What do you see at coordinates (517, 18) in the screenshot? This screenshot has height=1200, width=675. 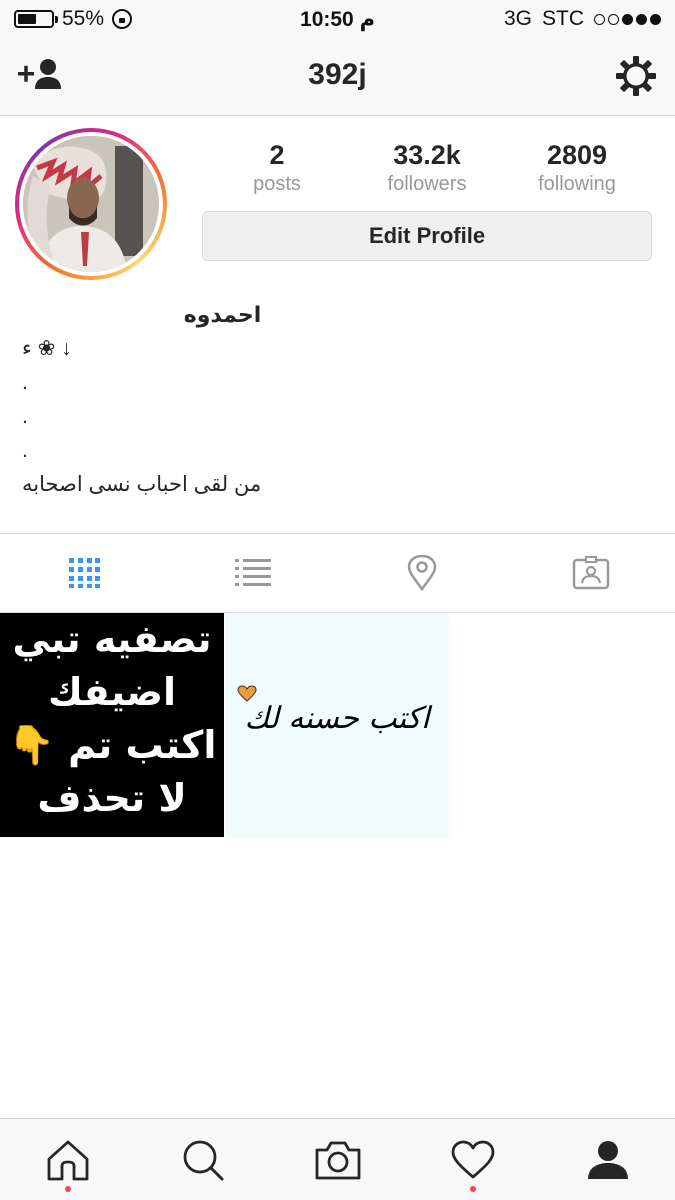 I see `network-type: 3G` at bounding box center [517, 18].